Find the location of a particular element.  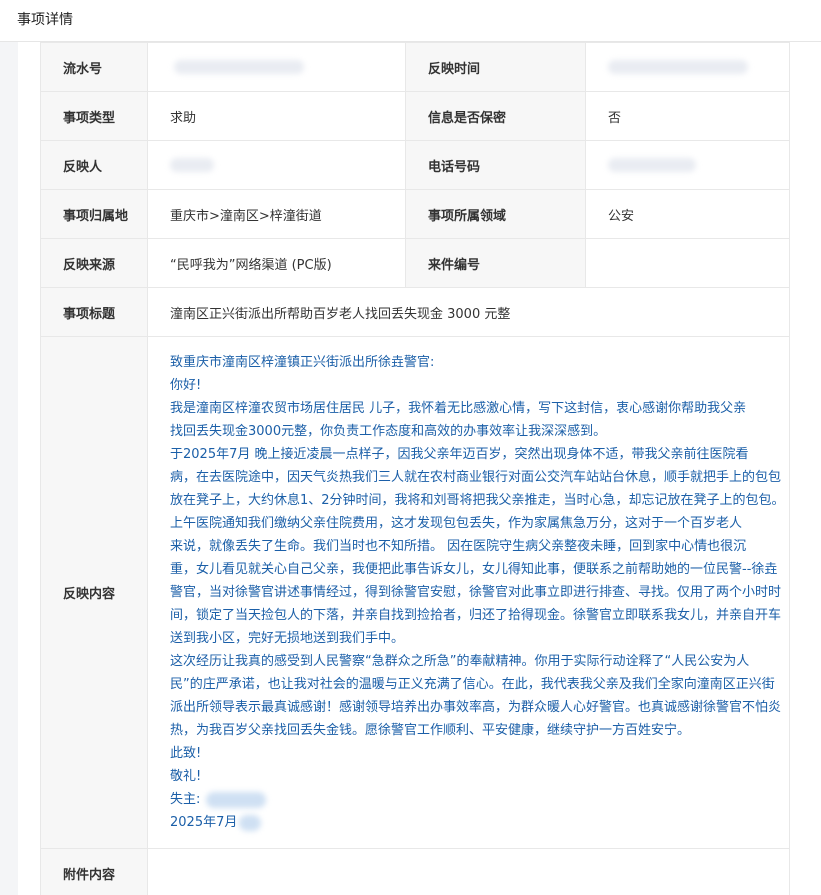

table-row: 附件内容 is located at coordinates (415, 871).